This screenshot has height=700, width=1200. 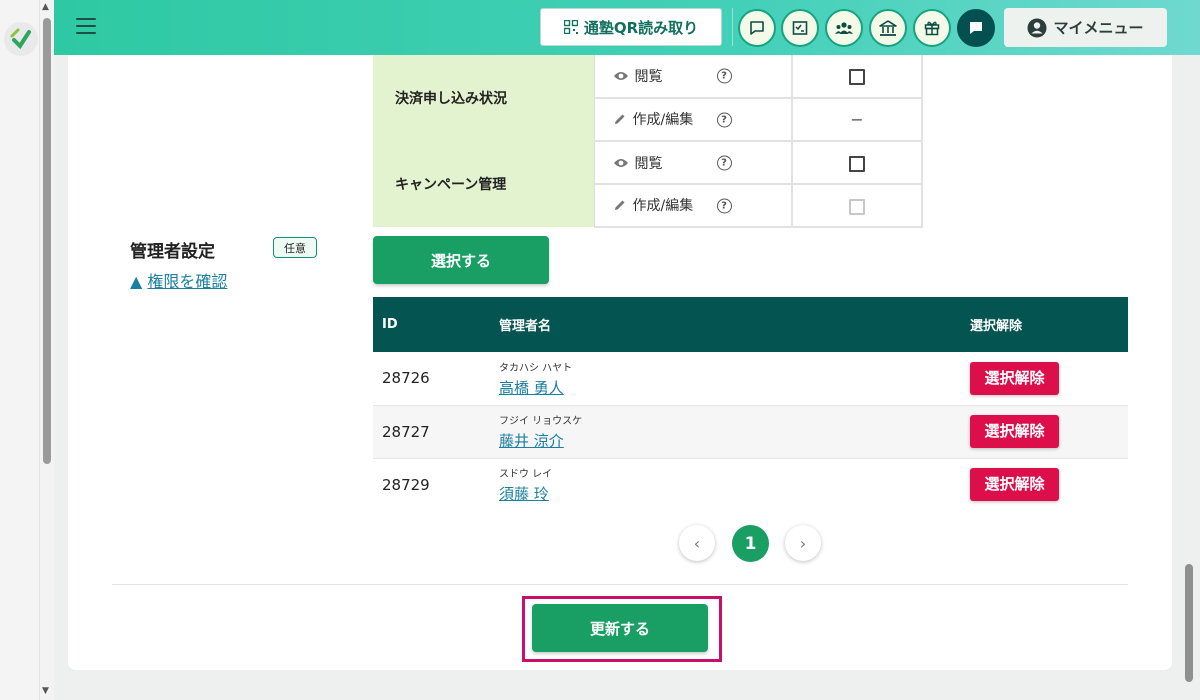 I want to click on qr-code-icon, so click(x=570, y=27).